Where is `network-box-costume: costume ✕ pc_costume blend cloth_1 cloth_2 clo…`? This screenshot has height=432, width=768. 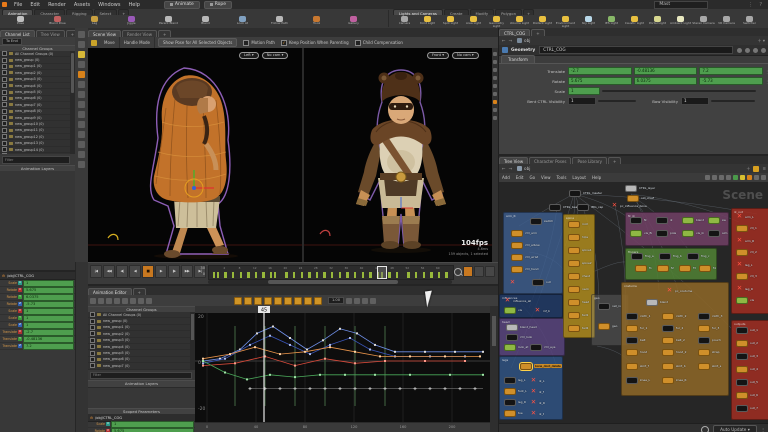
network-box-costume: costume ✕ pc_costume blend cloth_1 cloth_2 clo… is located at coordinates (675, 339).